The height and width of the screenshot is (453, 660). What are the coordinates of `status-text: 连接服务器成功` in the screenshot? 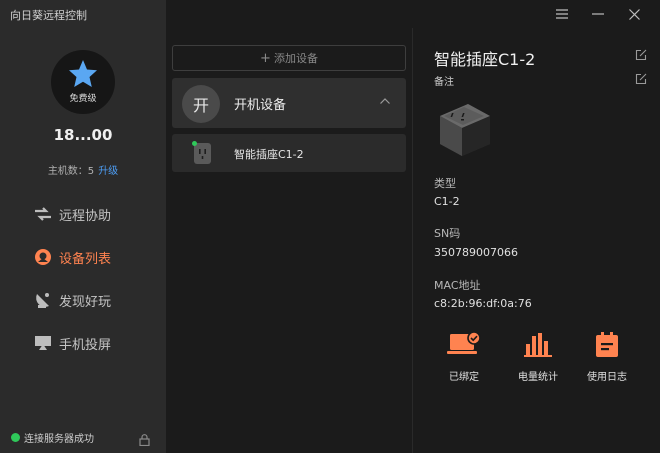 It's located at (59, 439).